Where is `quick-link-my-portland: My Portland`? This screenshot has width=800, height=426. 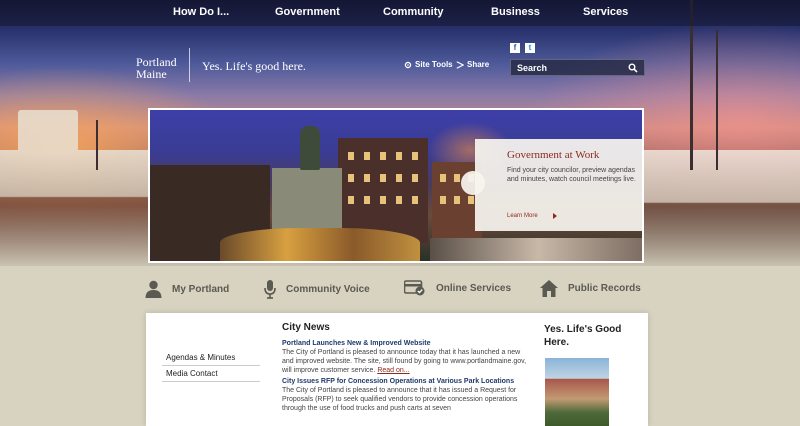 quick-link-my-portland: My Portland is located at coordinates (187, 289).